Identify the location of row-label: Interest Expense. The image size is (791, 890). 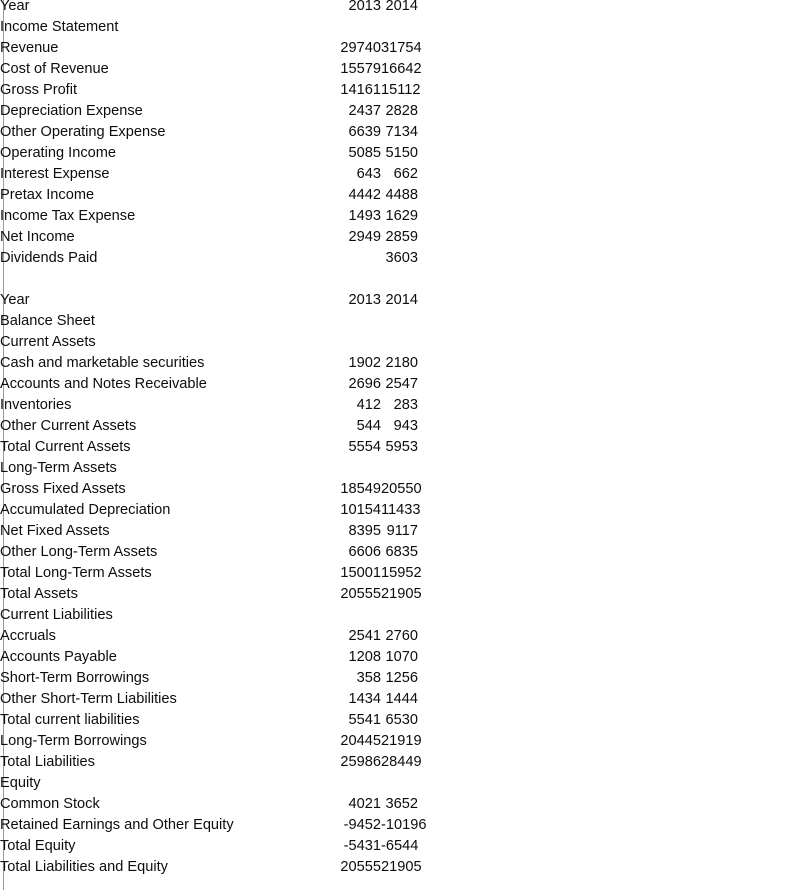
(55, 174).